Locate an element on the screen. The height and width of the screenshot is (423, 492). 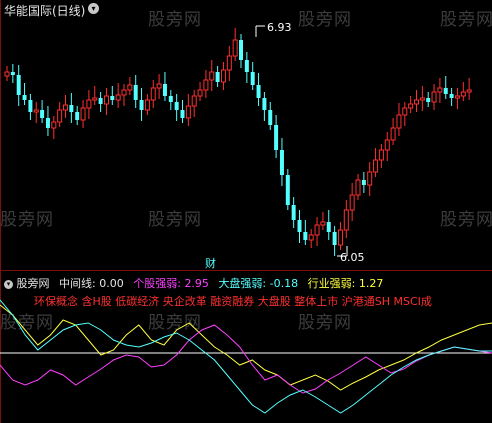
low-price-label: 6.05 is located at coordinates (352, 257).